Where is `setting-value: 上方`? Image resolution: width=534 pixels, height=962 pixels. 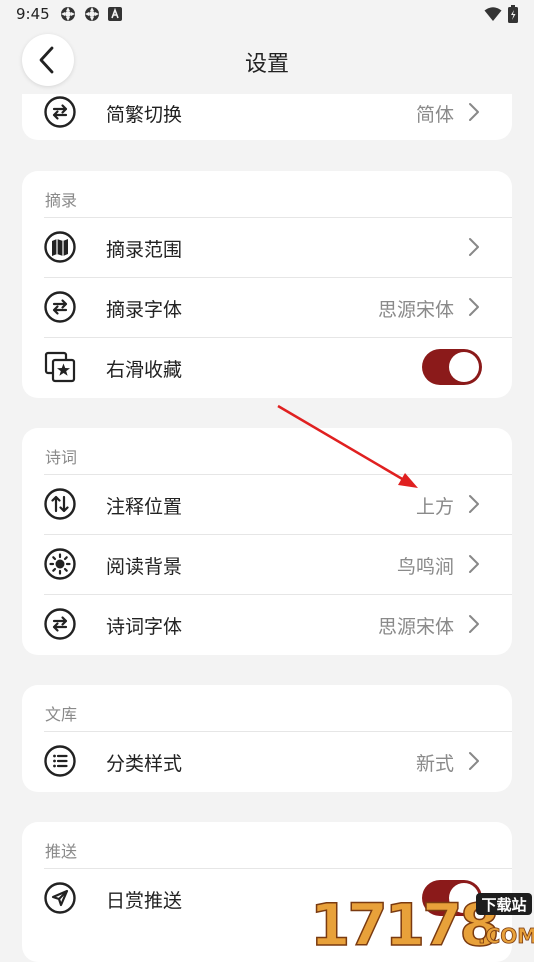 setting-value: 上方 is located at coordinates (434, 507).